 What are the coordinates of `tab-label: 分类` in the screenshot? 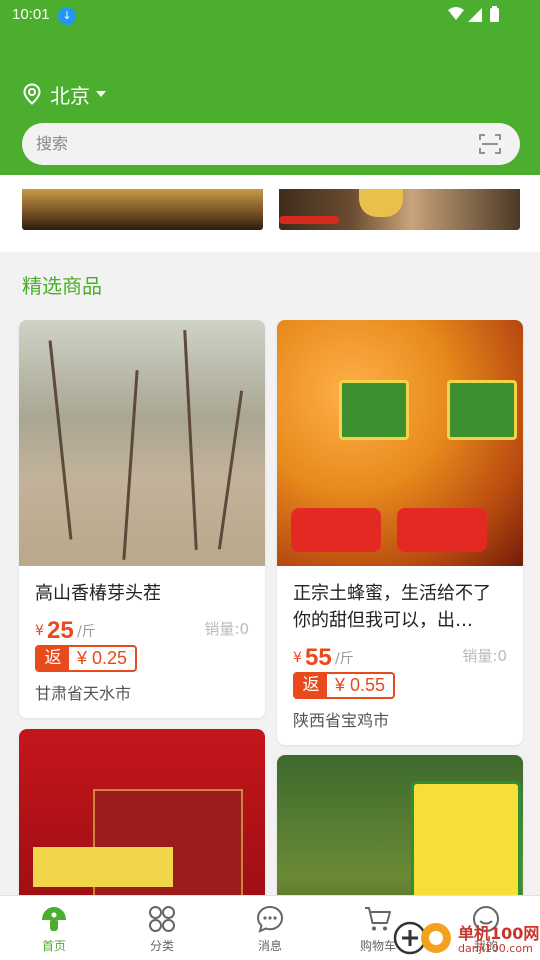 It's located at (161, 946).